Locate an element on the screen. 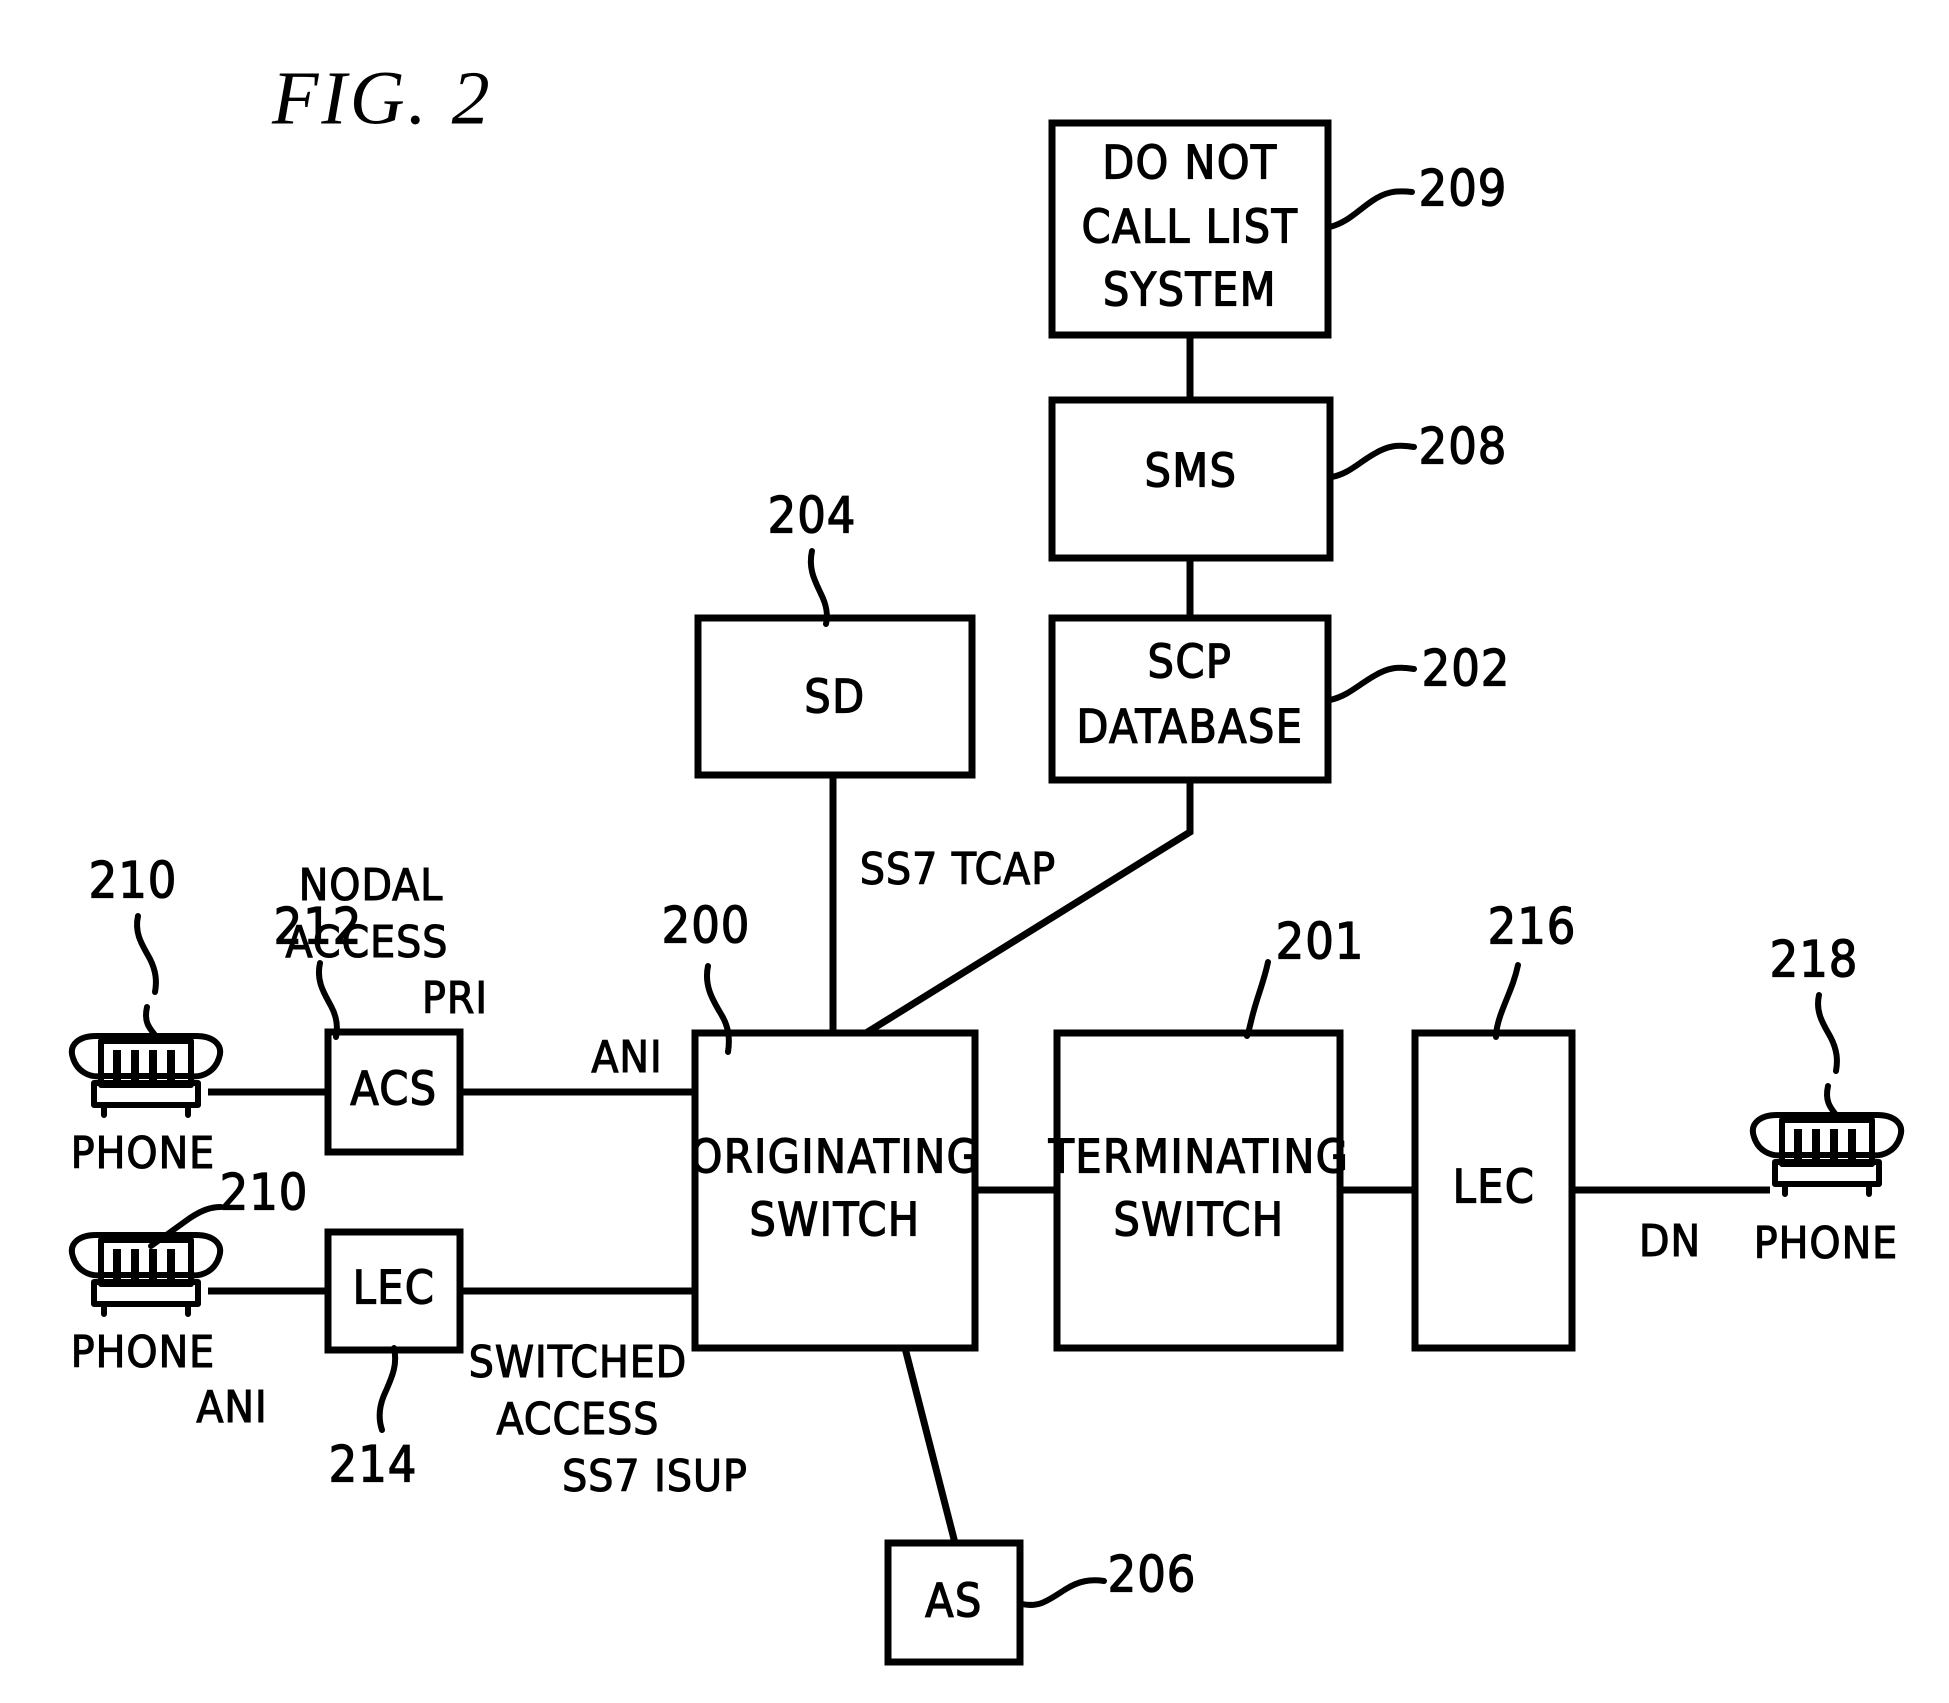 Image resolution: width=1949 pixels, height=1703 pixels. scp-database-label-line1: SCP is located at coordinates (1190, 662).